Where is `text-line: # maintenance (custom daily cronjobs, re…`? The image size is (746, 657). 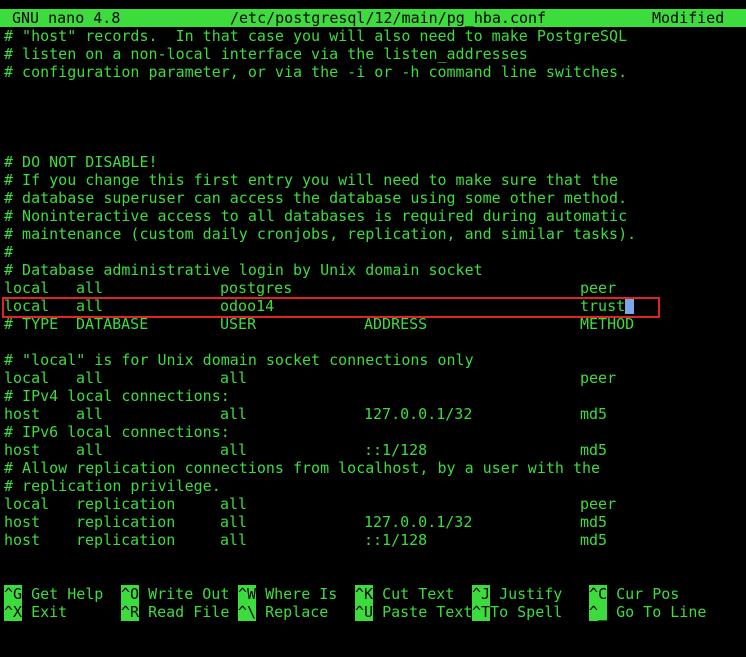
text-line: # maintenance (custom daily cronjobs, re… is located at coordinates (320, 234).